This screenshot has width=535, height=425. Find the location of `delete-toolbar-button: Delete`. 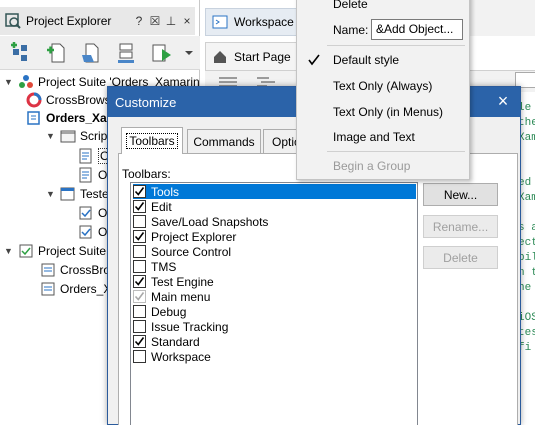

delete-toolbar-button: Delete is located at coordinates (460, 257).